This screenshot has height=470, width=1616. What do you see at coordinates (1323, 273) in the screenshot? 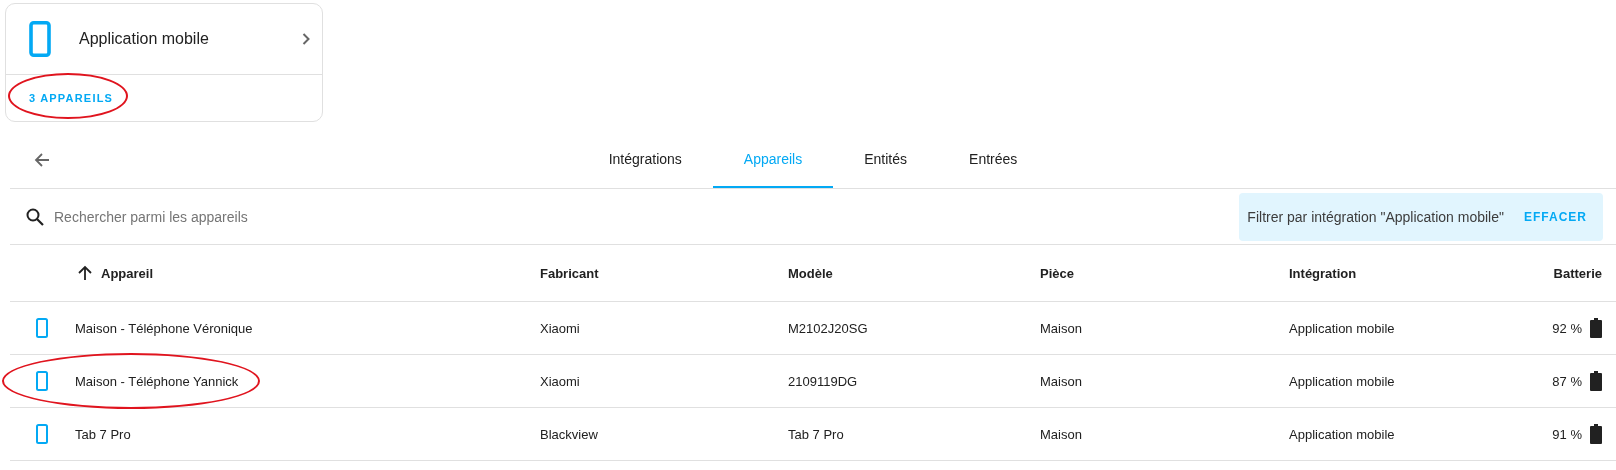
I see `column-header: Intégration` at bounding box center [1323, 273].